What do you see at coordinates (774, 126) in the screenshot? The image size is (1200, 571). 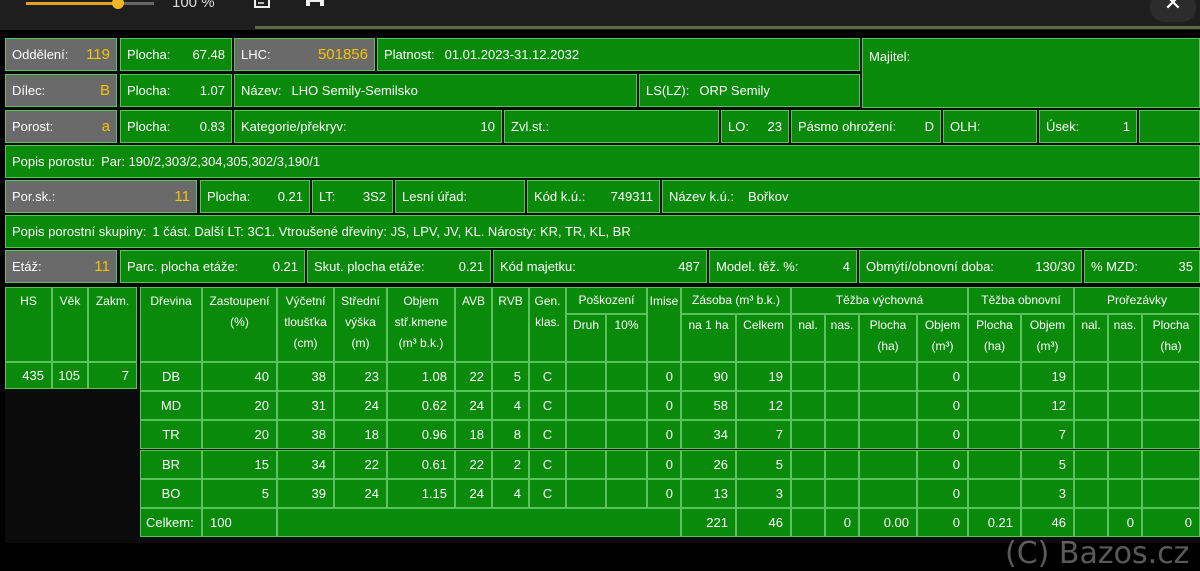 I see `lo-value: 23` at bounding box center [774, 126].